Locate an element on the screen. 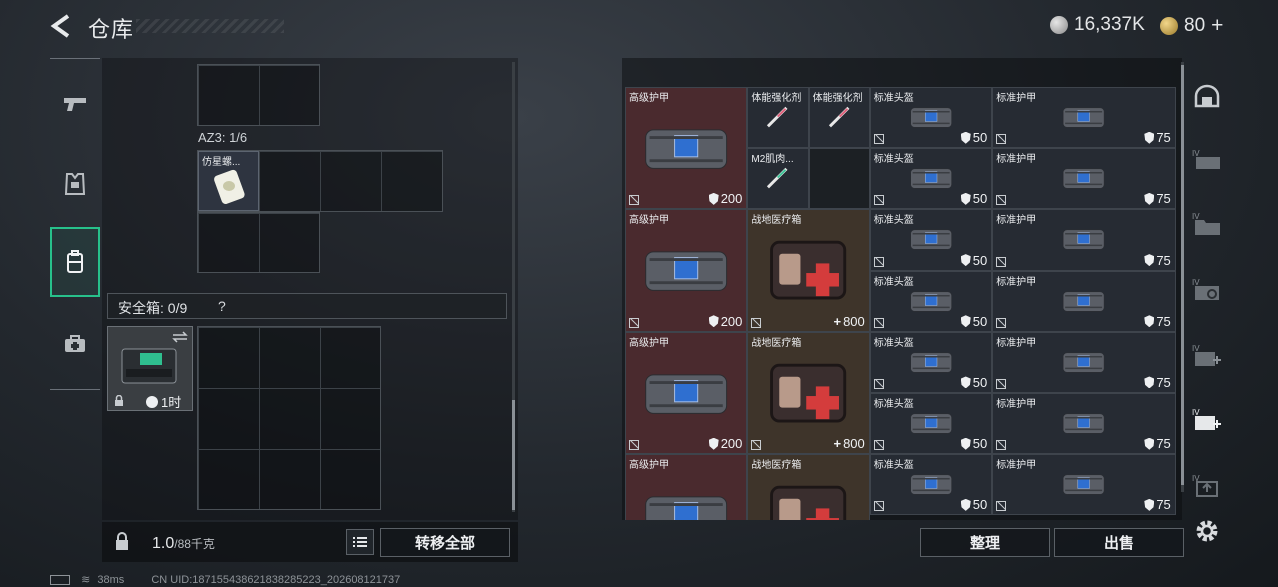 This screenshot has height=587, width=1278. tab-helmet is located at coordinates (1207, 97).